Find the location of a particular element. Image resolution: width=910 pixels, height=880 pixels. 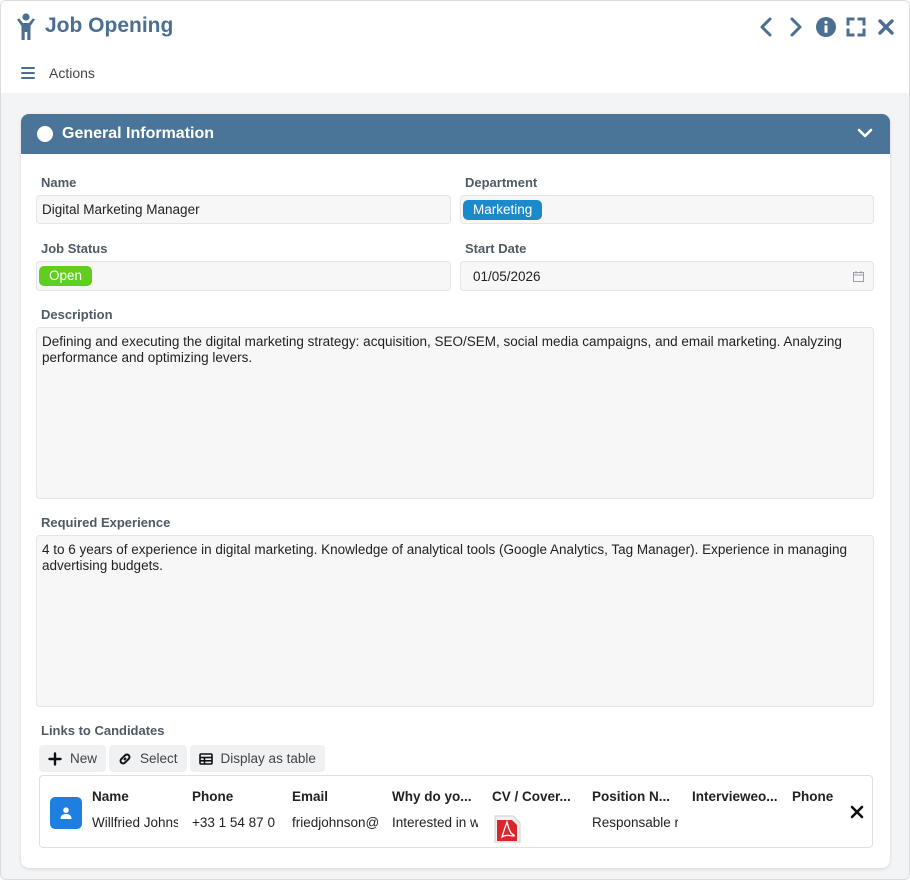

candidate-name: Willfried Johns is located at coordinates (135, 822).